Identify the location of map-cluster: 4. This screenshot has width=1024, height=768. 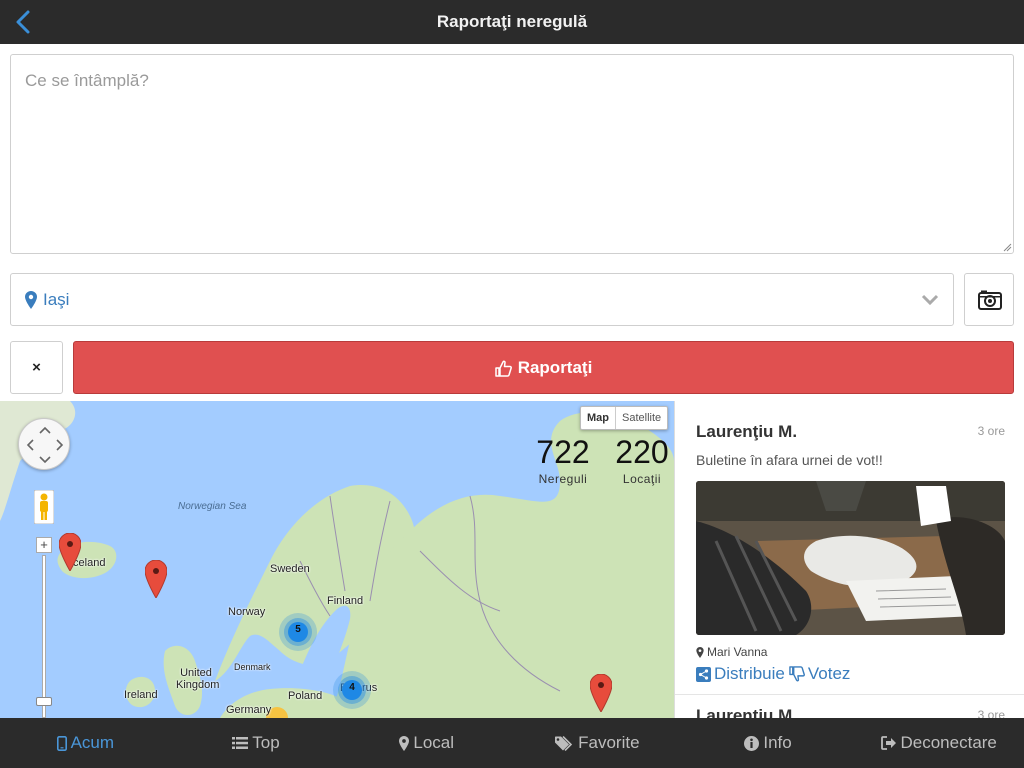
(352, 690).